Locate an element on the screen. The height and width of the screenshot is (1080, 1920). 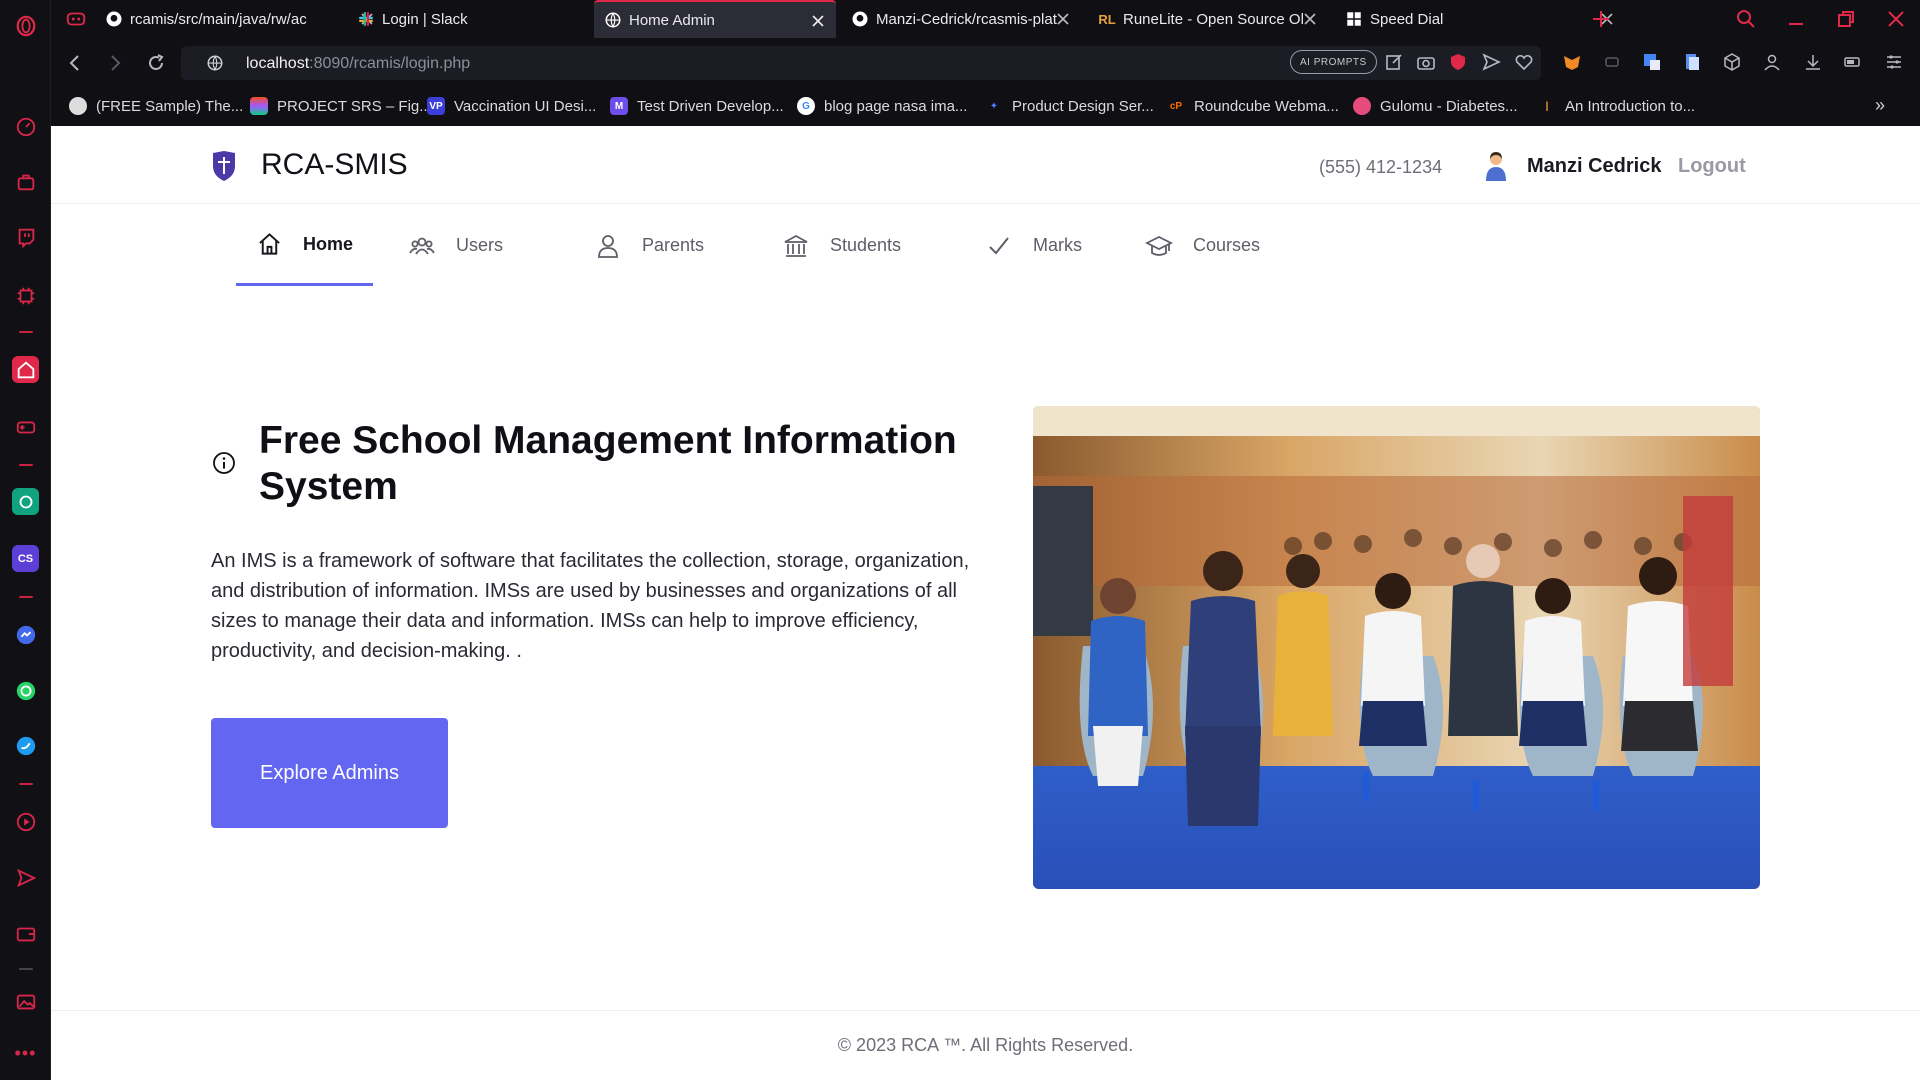
document-icon is located at coordinates (1692, 62).